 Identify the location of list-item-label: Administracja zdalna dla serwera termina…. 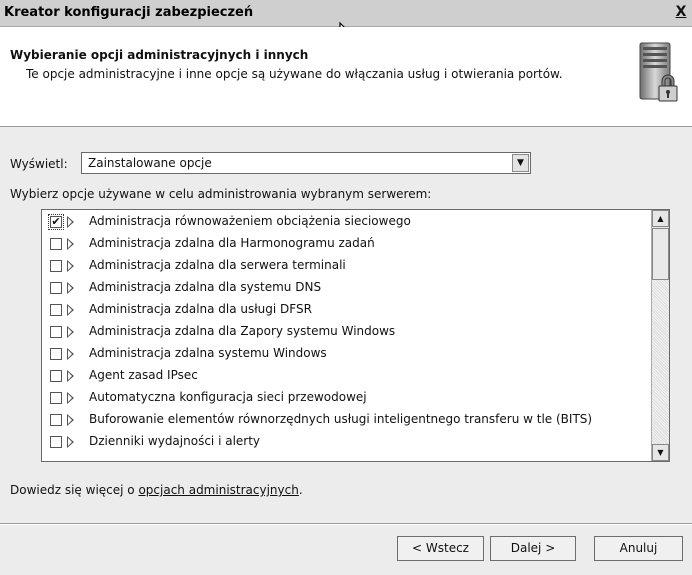
(217, 265).